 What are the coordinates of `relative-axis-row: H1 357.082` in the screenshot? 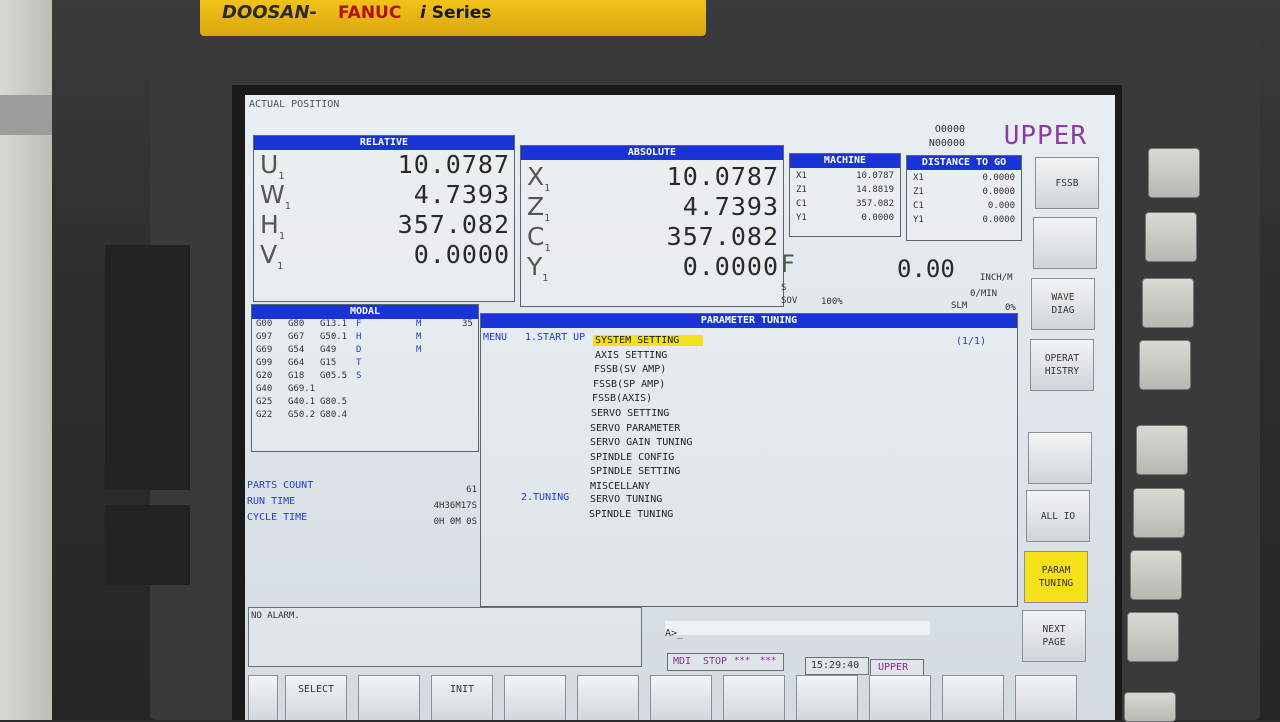 It's located at (384, 226).